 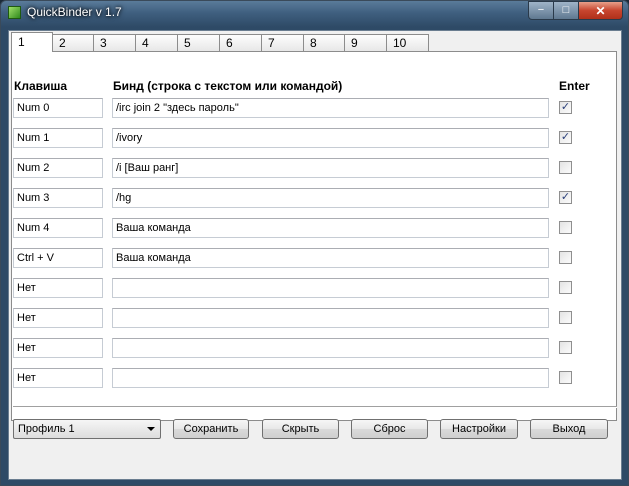 What do you see at coordinates (73, 43) in the screenshot?
I see `tab-2: 2` at bounding box center [73, 43].